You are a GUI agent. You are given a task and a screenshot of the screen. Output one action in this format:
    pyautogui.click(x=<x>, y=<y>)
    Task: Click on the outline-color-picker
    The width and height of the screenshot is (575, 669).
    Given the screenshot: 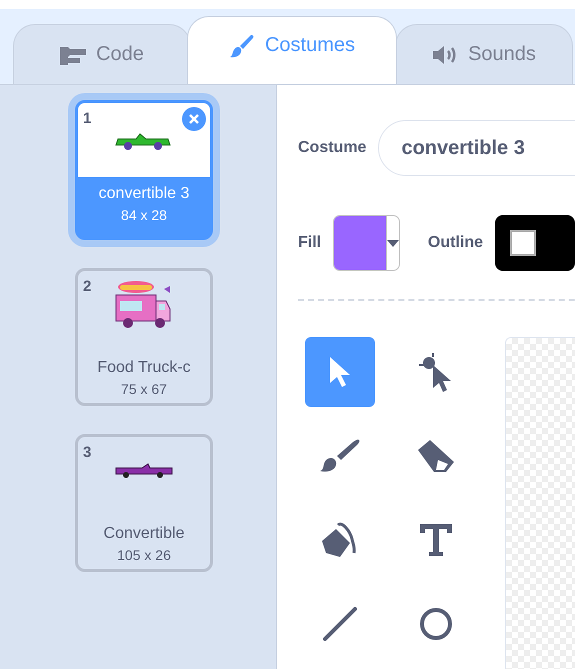 What is the action you would take?
    pyautogui.click(x=535, y=243)
    